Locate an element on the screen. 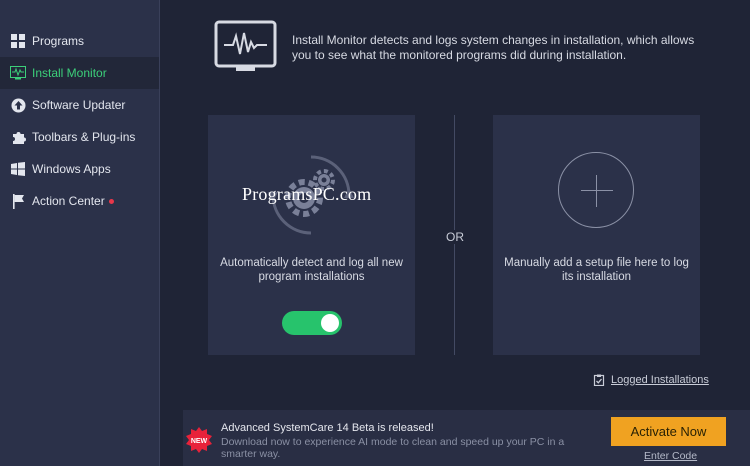  sidebar-item-label: Windows Apps is located at coordinates (71, 169).